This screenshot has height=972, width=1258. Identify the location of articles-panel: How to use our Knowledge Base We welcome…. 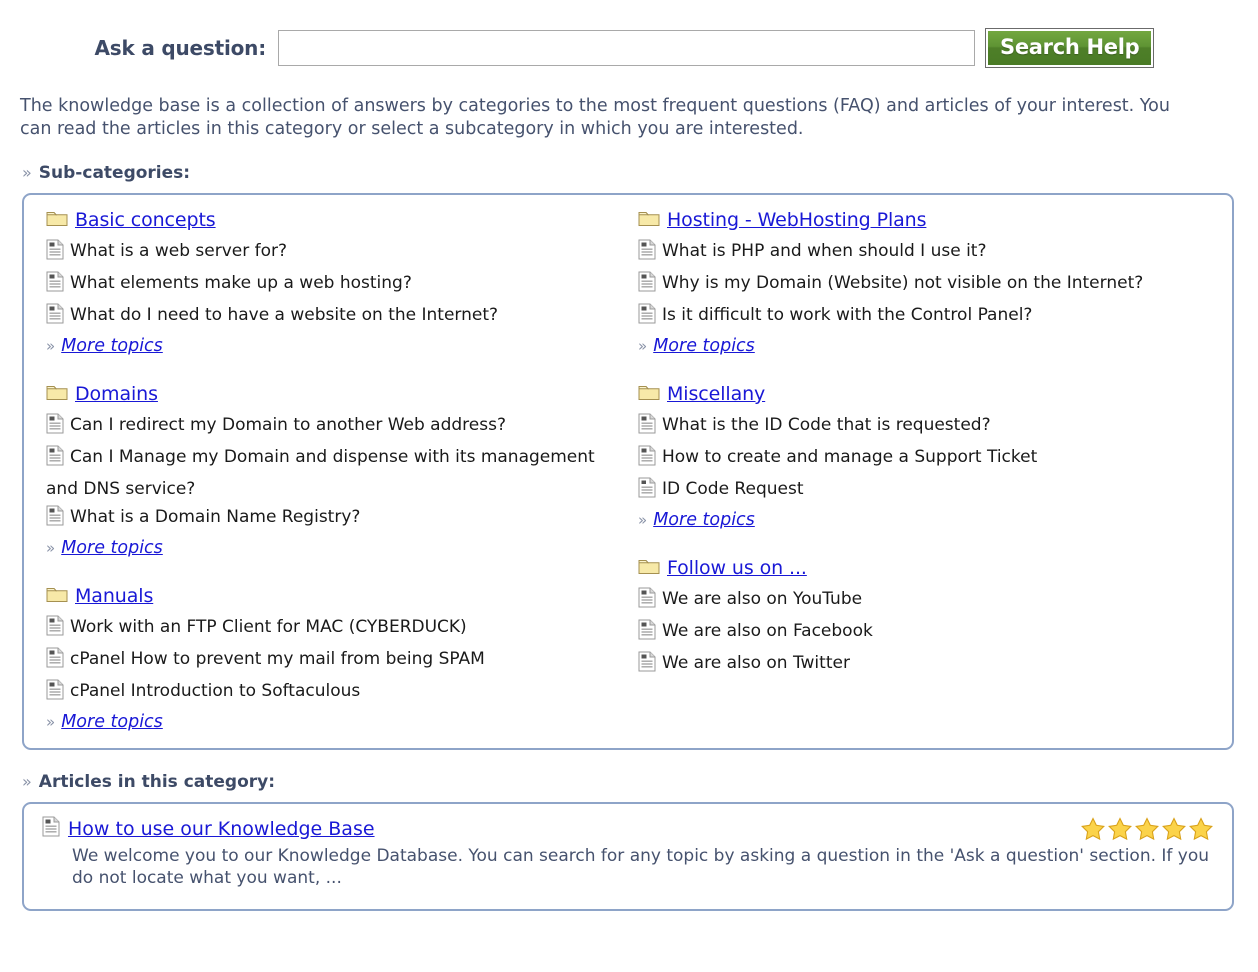
(628, 856).